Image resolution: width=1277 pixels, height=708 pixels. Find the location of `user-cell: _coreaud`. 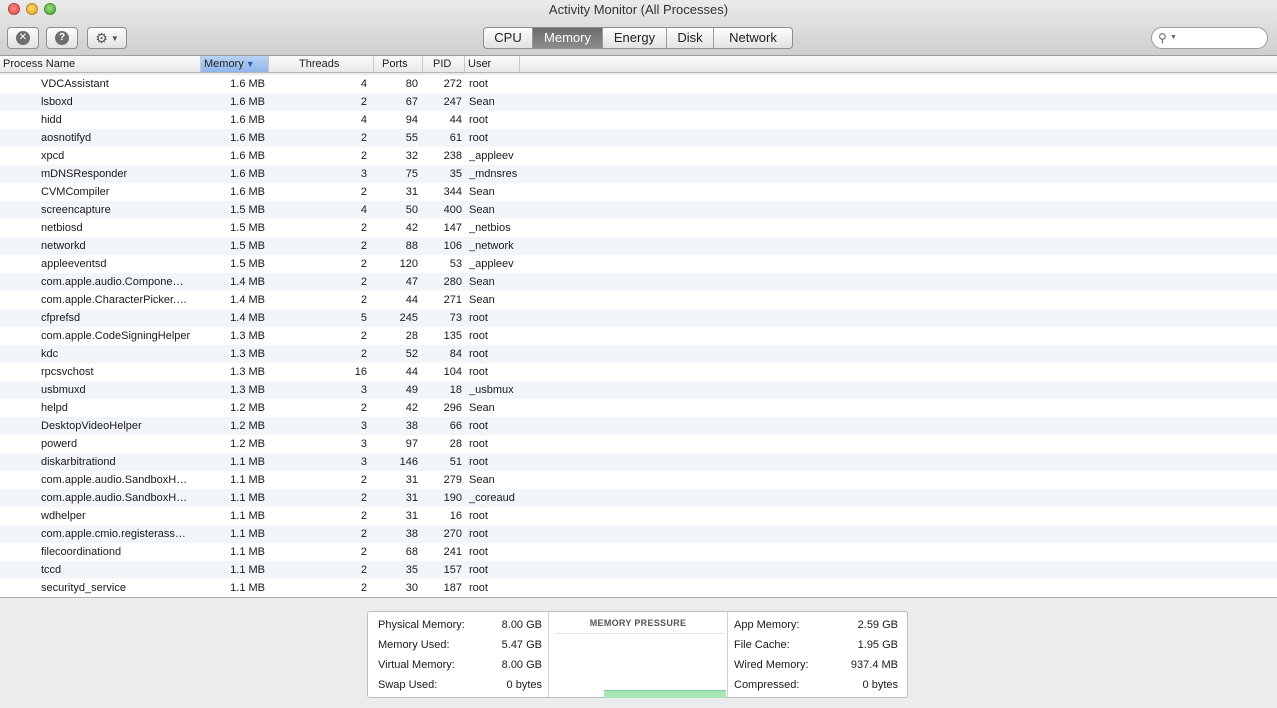

user-cell: _coreaud is located at coordinates (492, 498).